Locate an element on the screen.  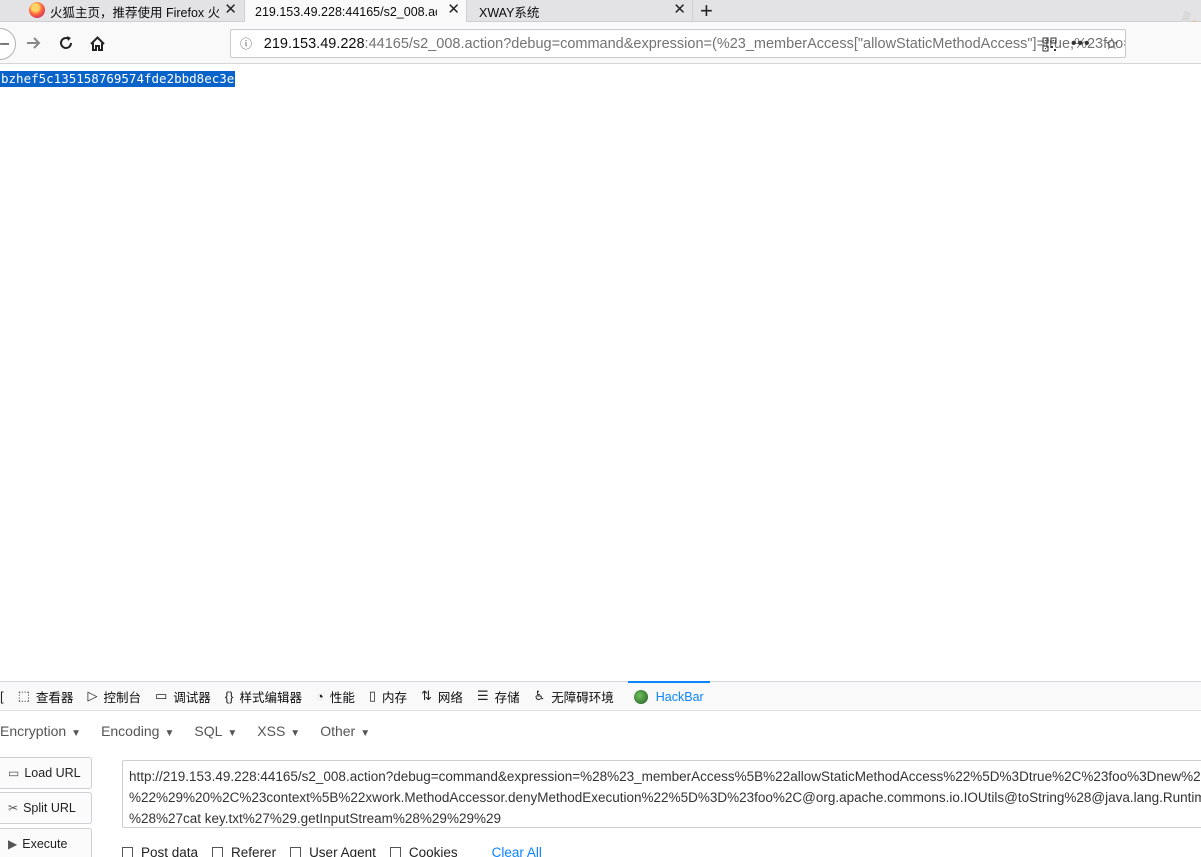
user-agent-checkbox: User Agent is located at coordinates (333, 851).